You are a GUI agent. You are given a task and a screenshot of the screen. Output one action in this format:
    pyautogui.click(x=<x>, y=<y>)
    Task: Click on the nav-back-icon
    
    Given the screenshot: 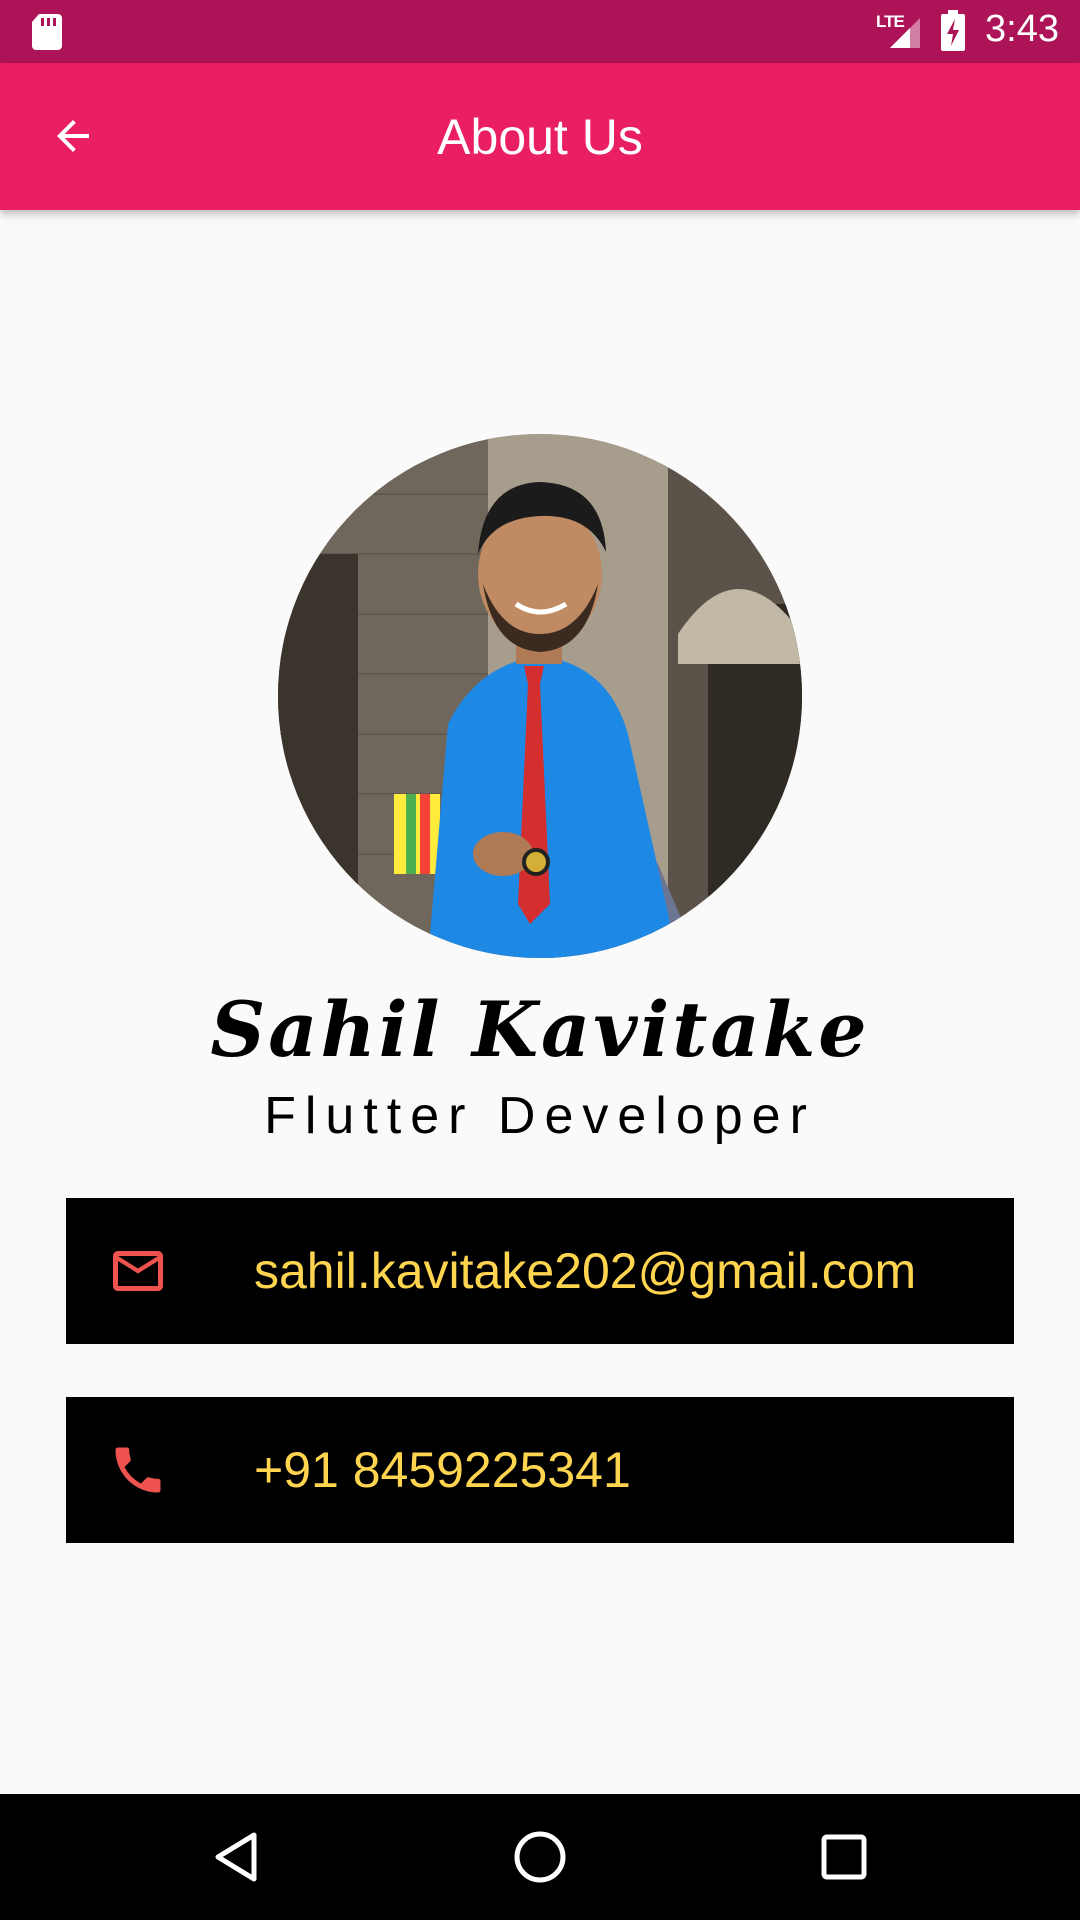 What is the action you would take?
    pyautogui.click(x=236, y=1857)
    